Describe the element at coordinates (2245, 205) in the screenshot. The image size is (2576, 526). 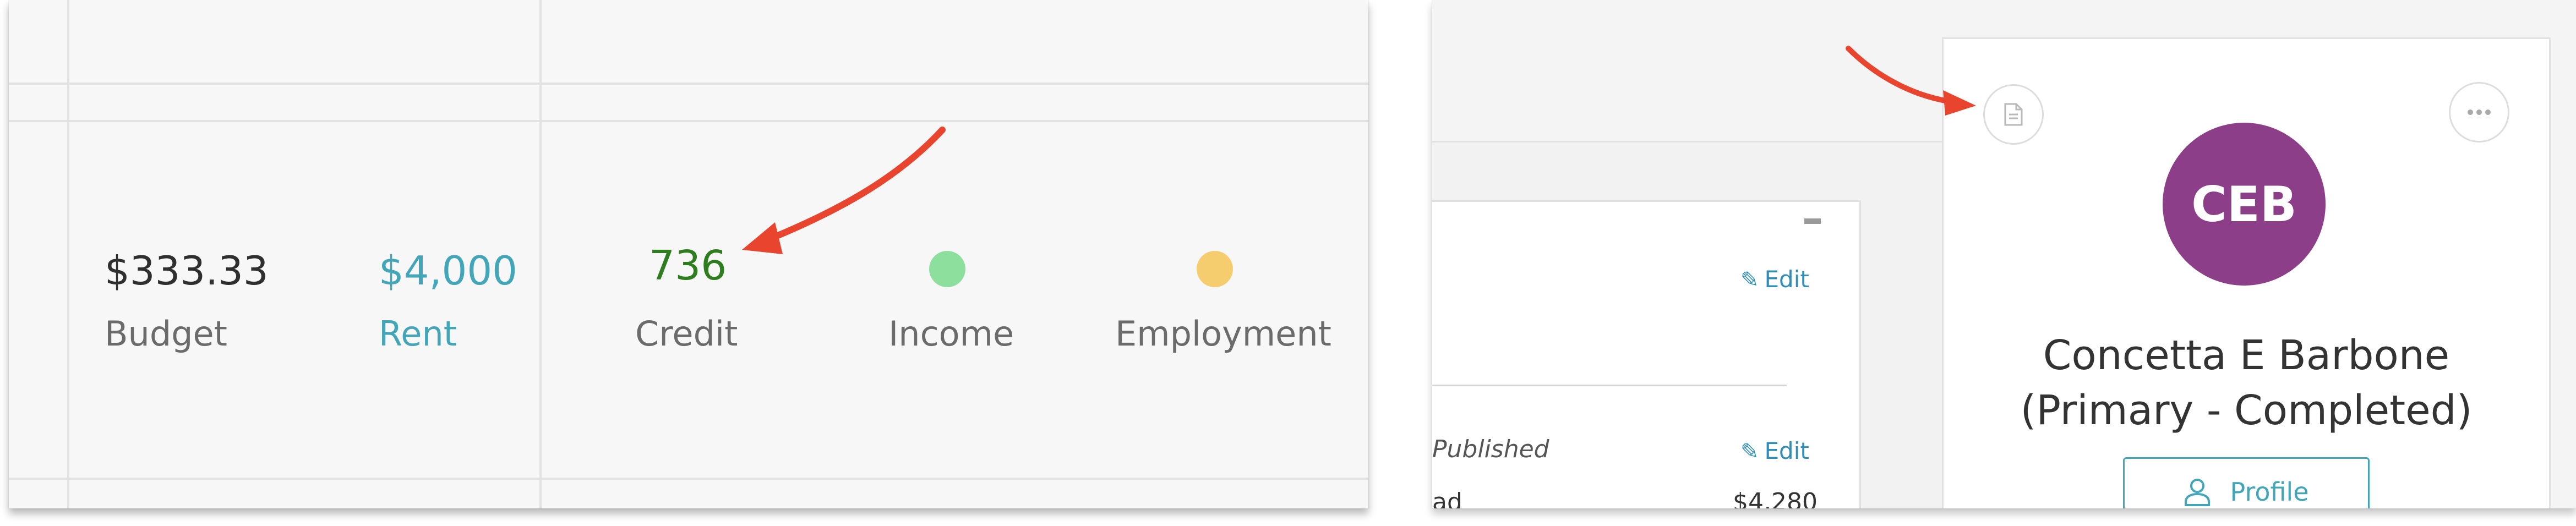
I see `avatar: CEB` at that location.